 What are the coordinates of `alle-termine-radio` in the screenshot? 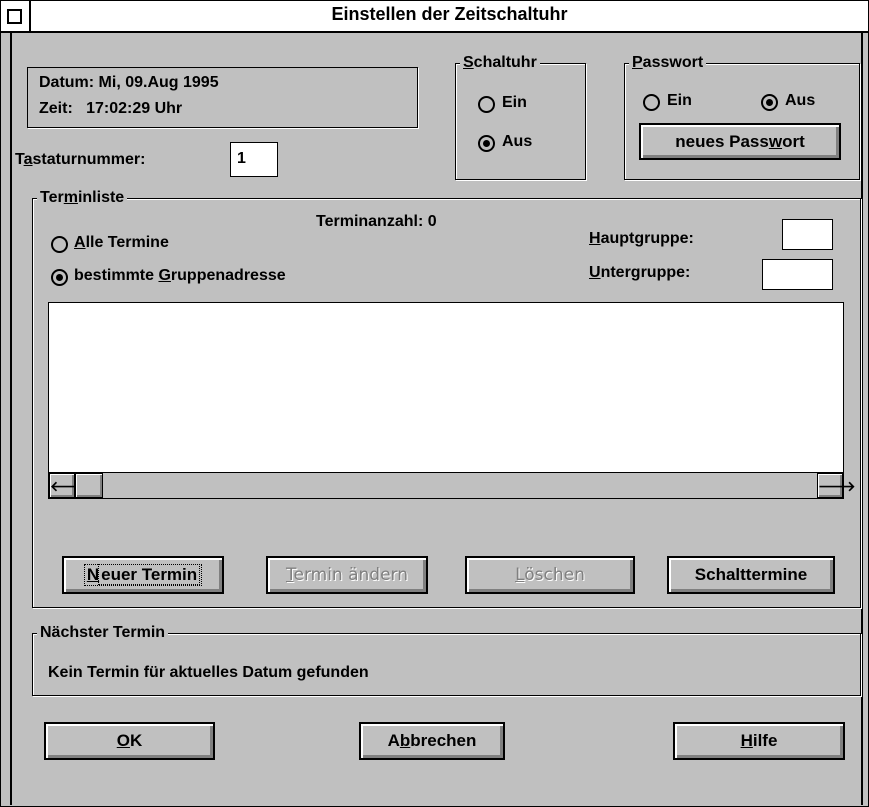 It's located at (59, 244).